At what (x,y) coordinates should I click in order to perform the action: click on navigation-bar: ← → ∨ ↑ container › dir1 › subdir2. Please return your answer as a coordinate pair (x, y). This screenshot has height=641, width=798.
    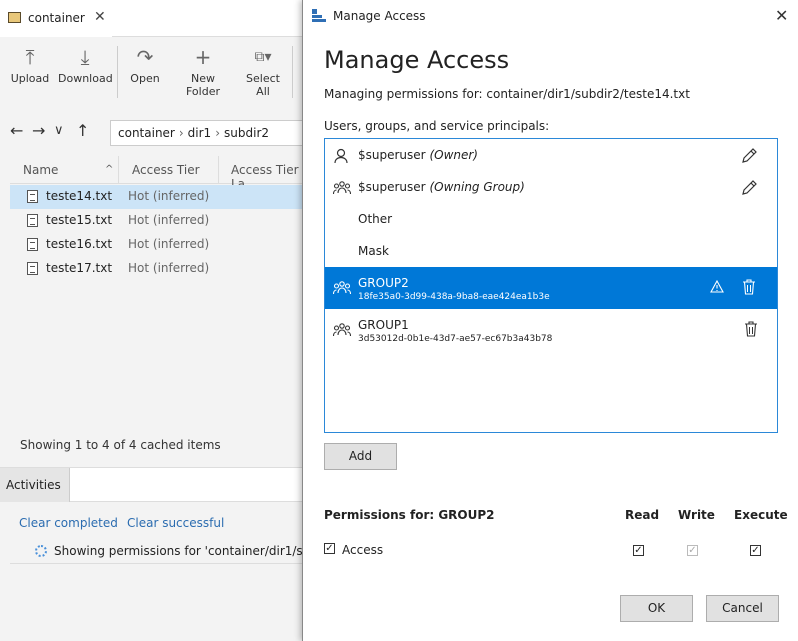
    Looking at the image, I should click on (152, 132).